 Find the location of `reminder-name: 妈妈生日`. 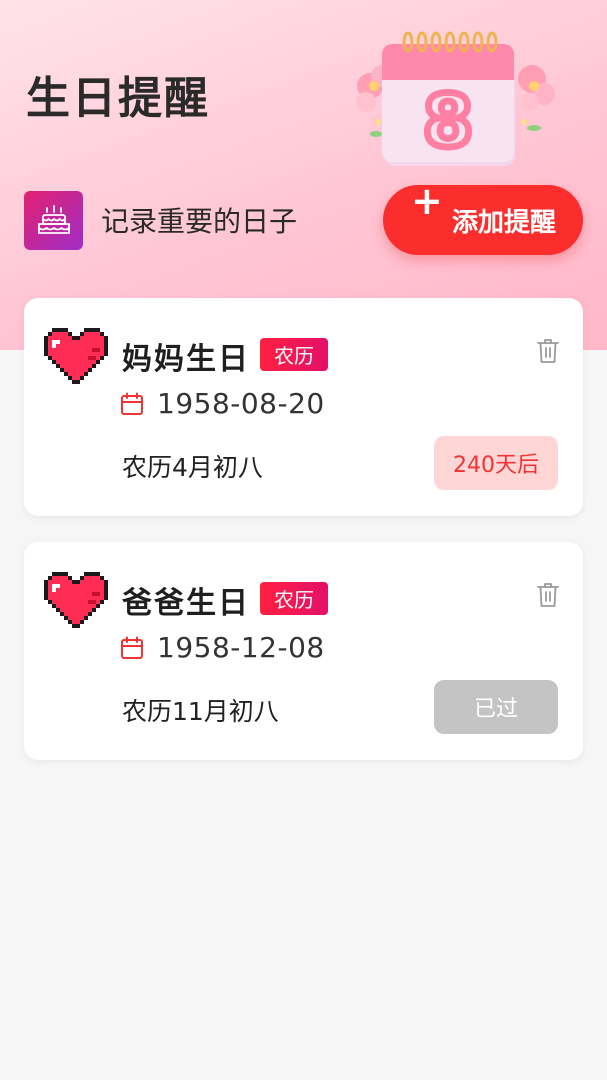

reminder-name: 妈妈生日 is located at coordinates (186, 359).